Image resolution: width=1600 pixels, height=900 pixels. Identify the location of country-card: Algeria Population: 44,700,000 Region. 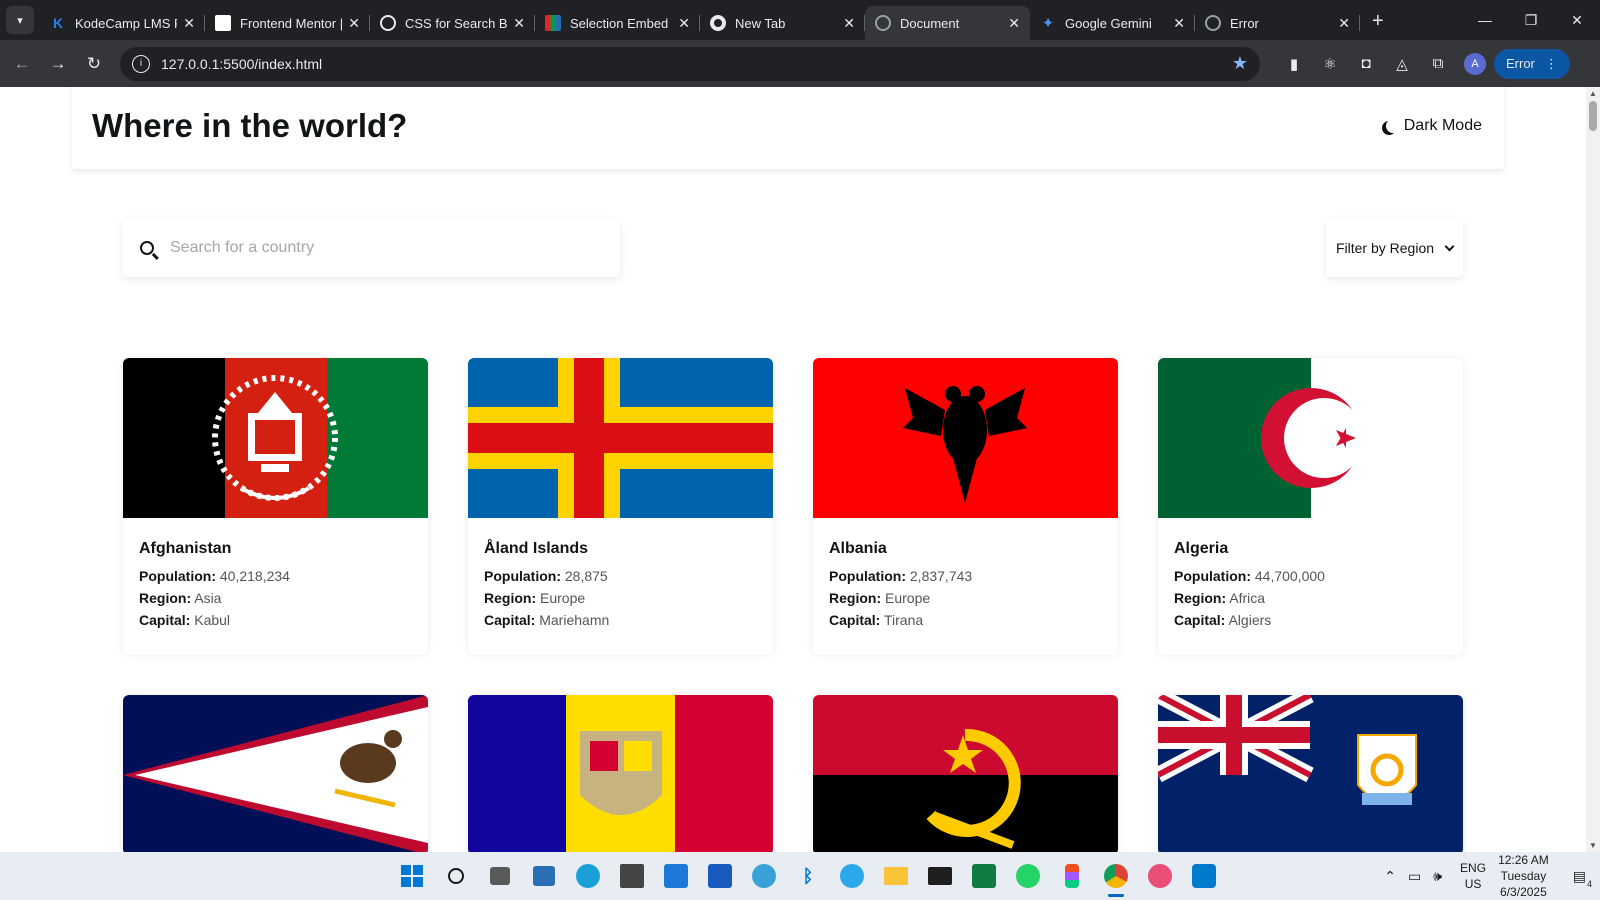
(1310, 506).